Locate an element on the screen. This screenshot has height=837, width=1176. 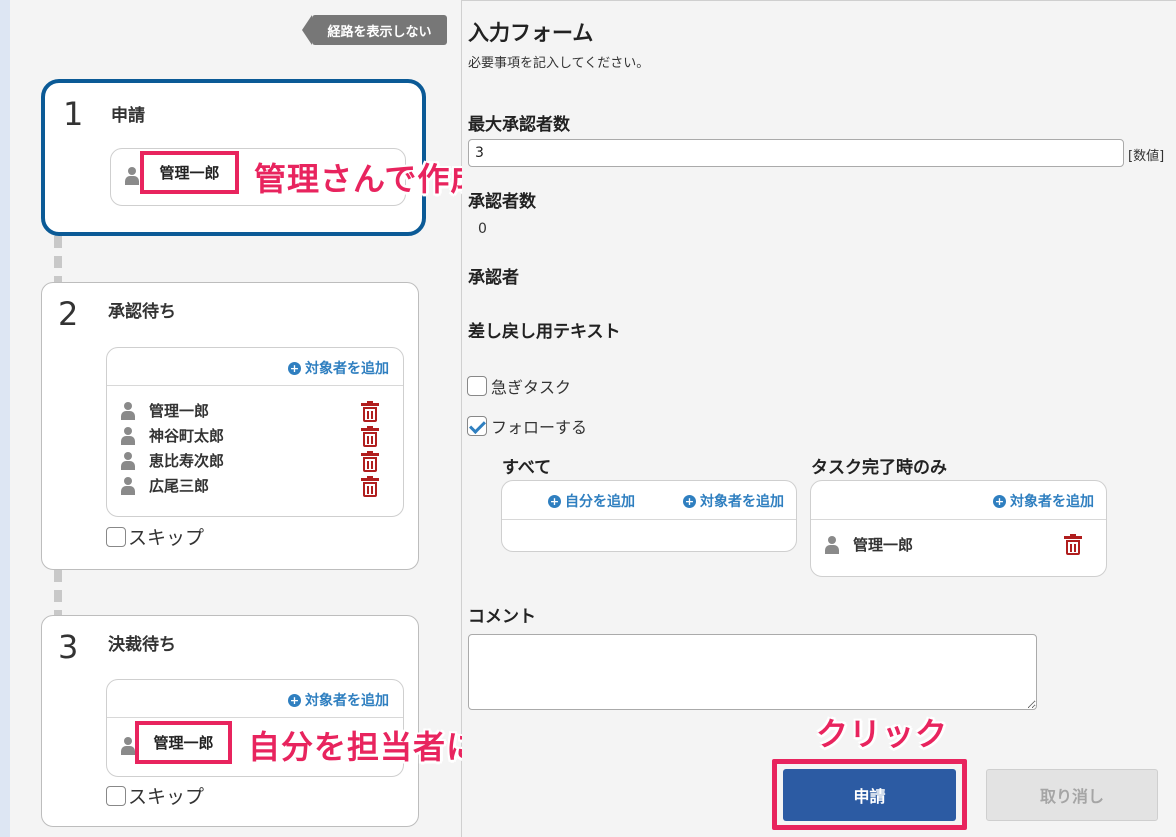
numeric-unit-label: [数値] is located at coordinates (1146, 156).